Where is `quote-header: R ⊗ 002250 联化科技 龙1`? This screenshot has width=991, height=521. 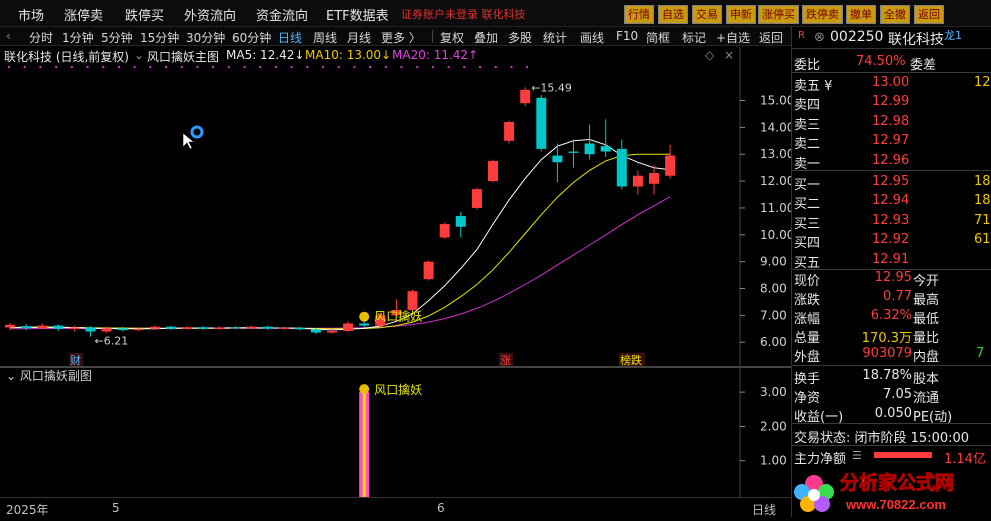 quote-header: R ⊗ 002250 联化科技 龙1 is located at coordinates (891, 38).